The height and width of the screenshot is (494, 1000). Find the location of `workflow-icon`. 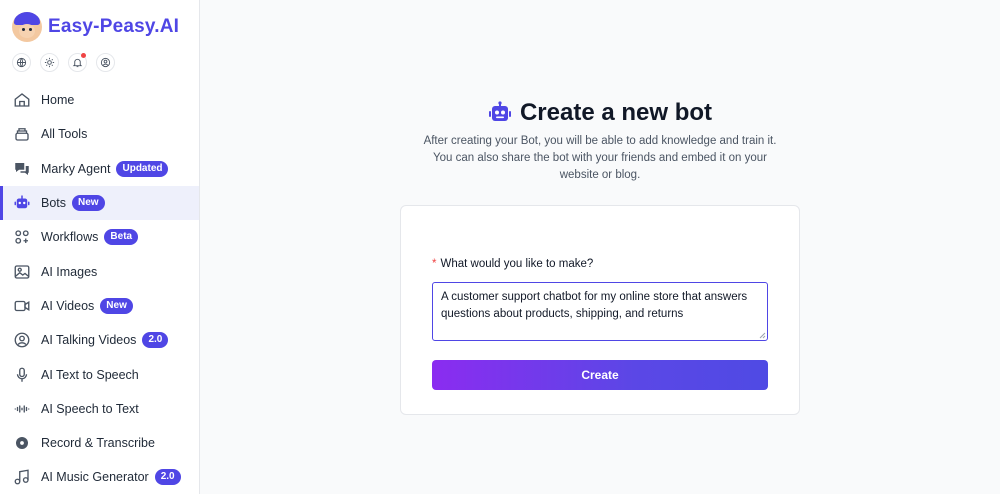

workflow-icon is located at coordinates (22, 237).